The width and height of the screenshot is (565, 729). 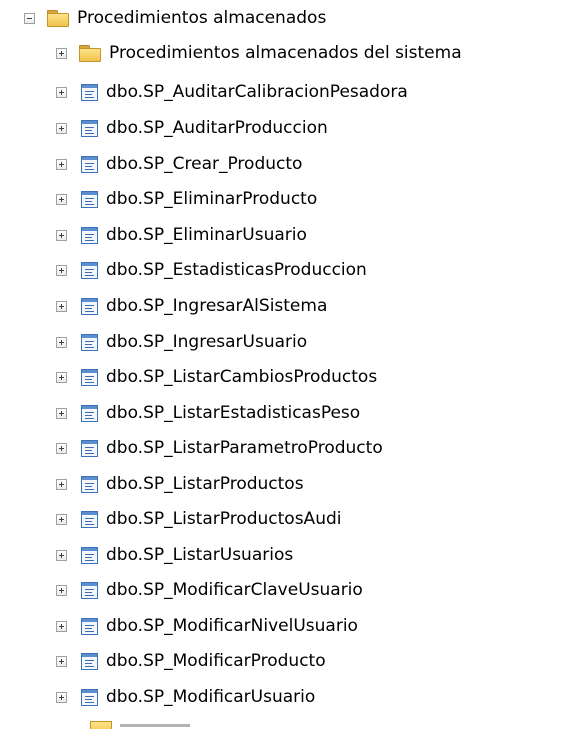 I want to click on tree-node-procedure: dbo.SP_AuditarProduccion, so click(x=192, y=128).